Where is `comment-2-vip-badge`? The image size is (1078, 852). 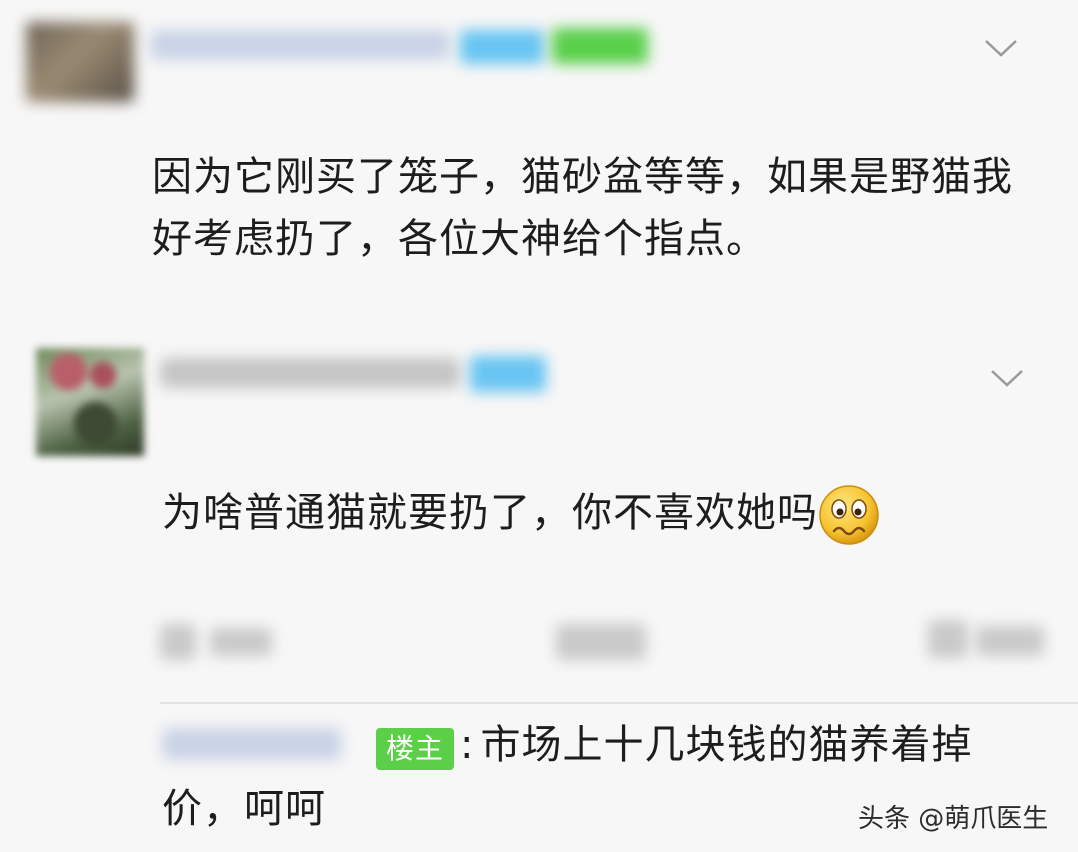
comment-2-vip-badge is located at coordinates (508, 374).